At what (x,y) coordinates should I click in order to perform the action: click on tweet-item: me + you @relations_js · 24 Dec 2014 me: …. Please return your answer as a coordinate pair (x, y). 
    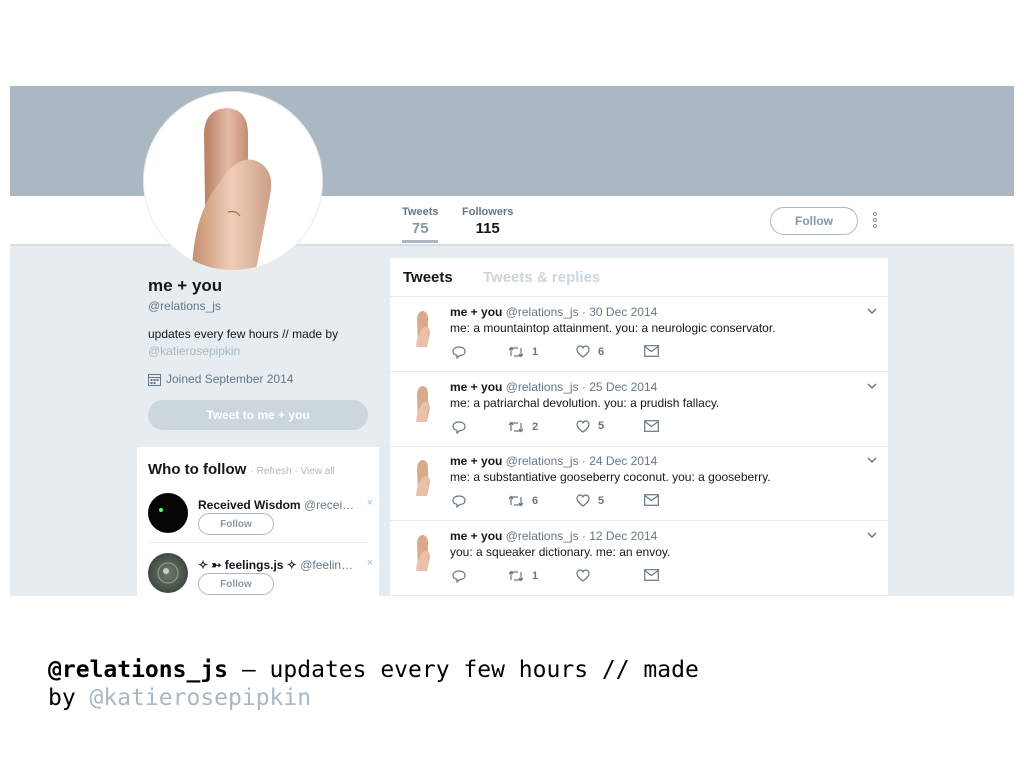
    Looking at the image, I should click on (639, 483).